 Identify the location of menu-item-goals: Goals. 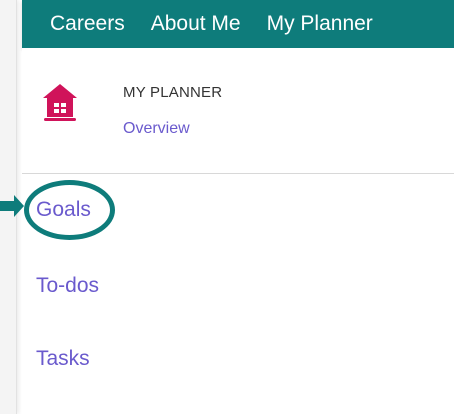
(63, 210).